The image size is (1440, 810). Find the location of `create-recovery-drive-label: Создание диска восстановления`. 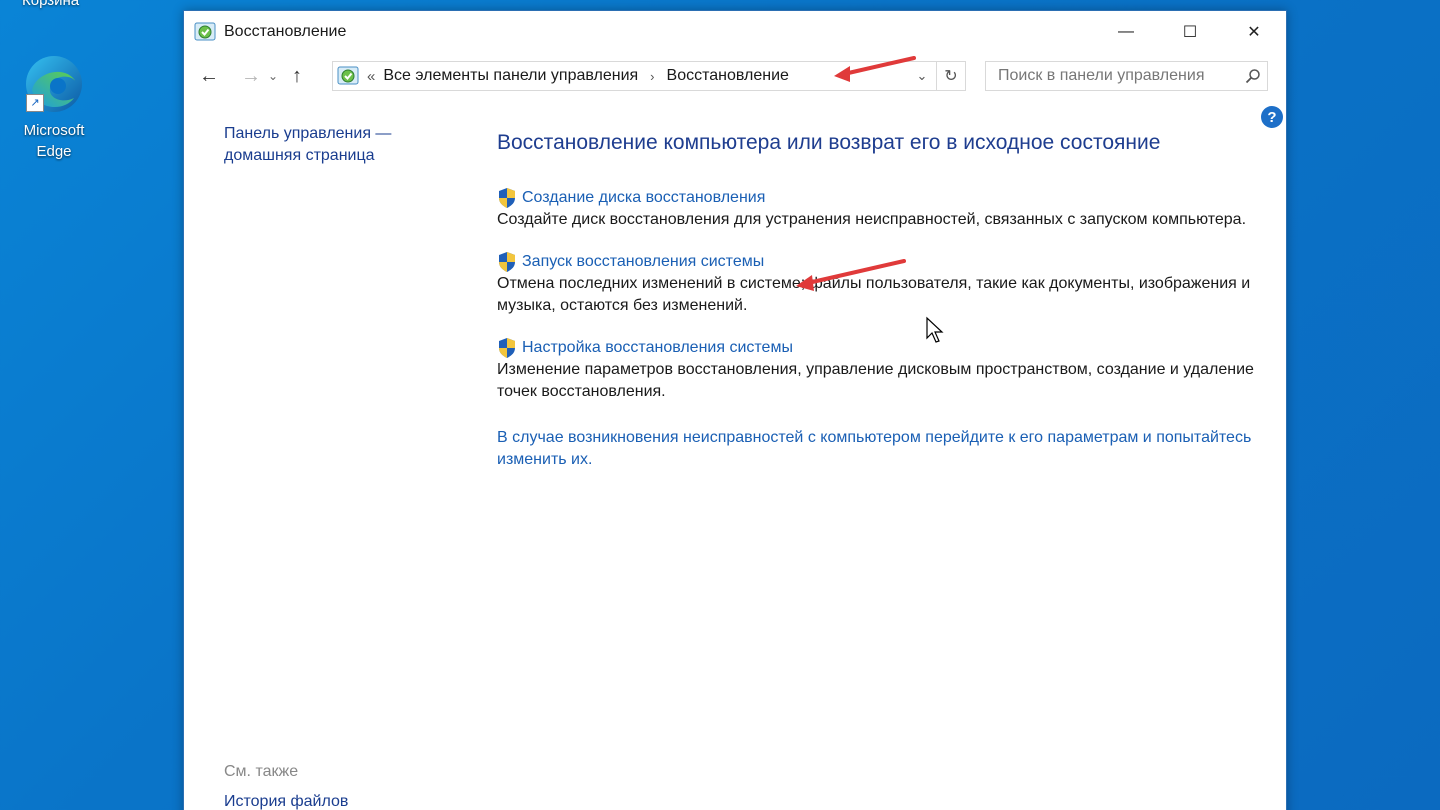

create-recovery-drive-label: Создание диска восстановления is located at coordinates (643, 198).